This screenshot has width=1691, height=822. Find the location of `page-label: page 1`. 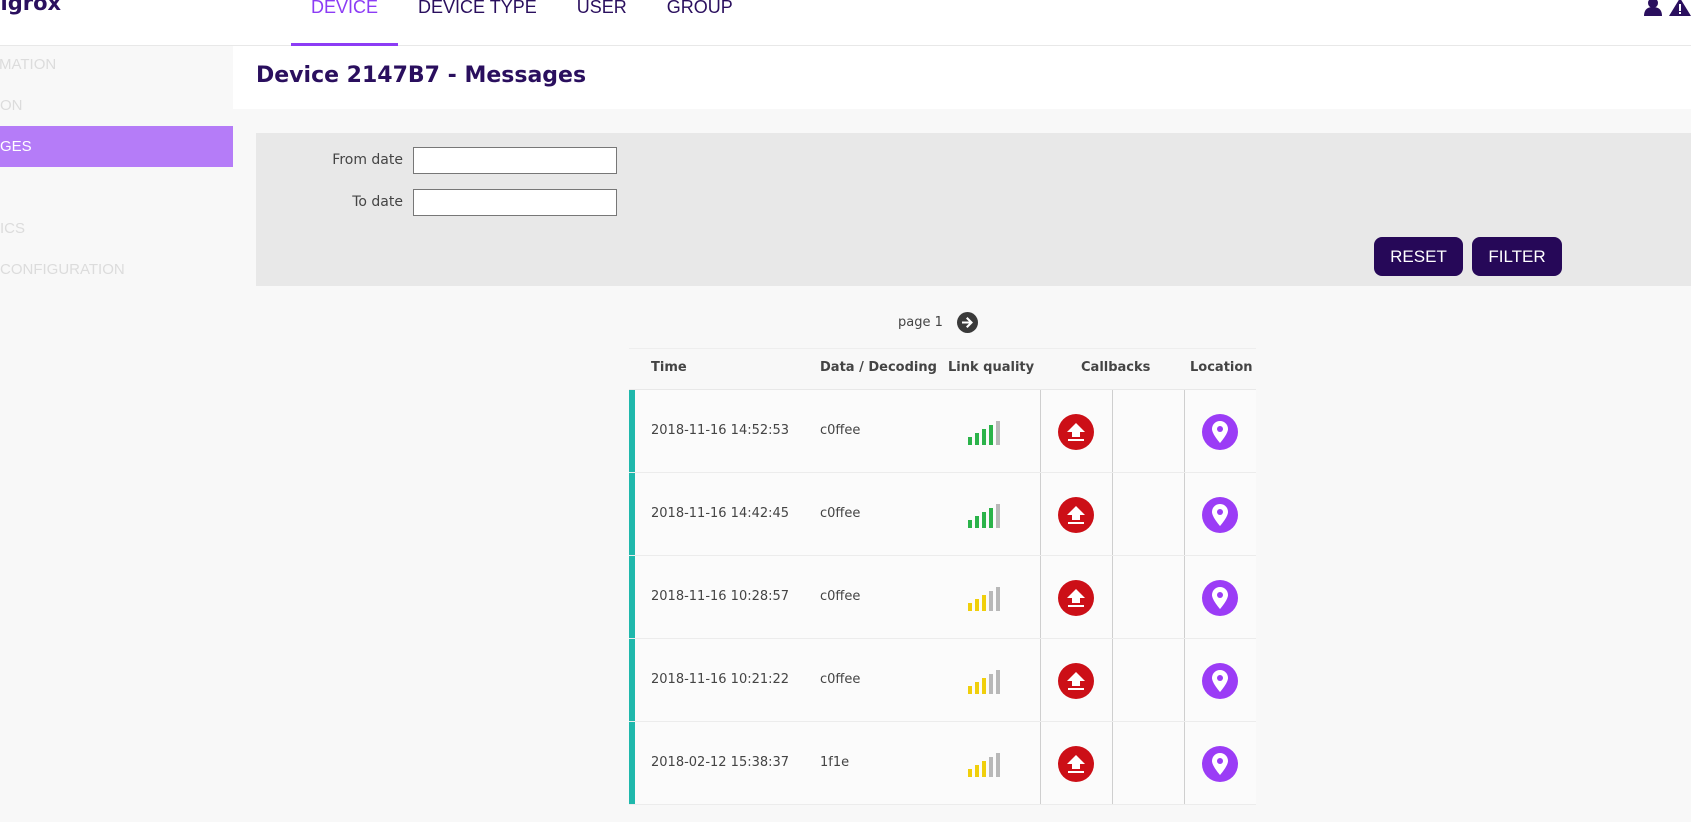

page-label: page 1 is located at coordinates (920, 322).